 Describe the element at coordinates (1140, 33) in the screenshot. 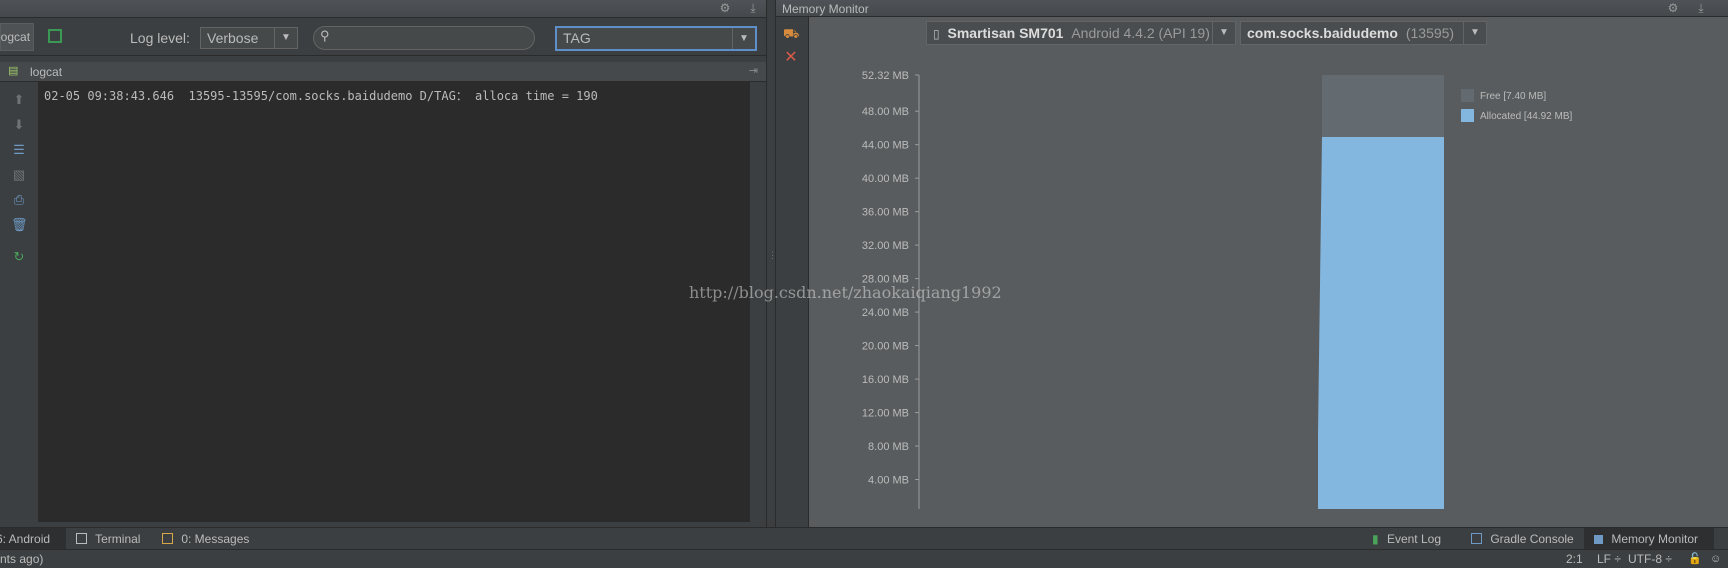

I see `device-detail: Android 4.4.2 (API 19)` at that location.